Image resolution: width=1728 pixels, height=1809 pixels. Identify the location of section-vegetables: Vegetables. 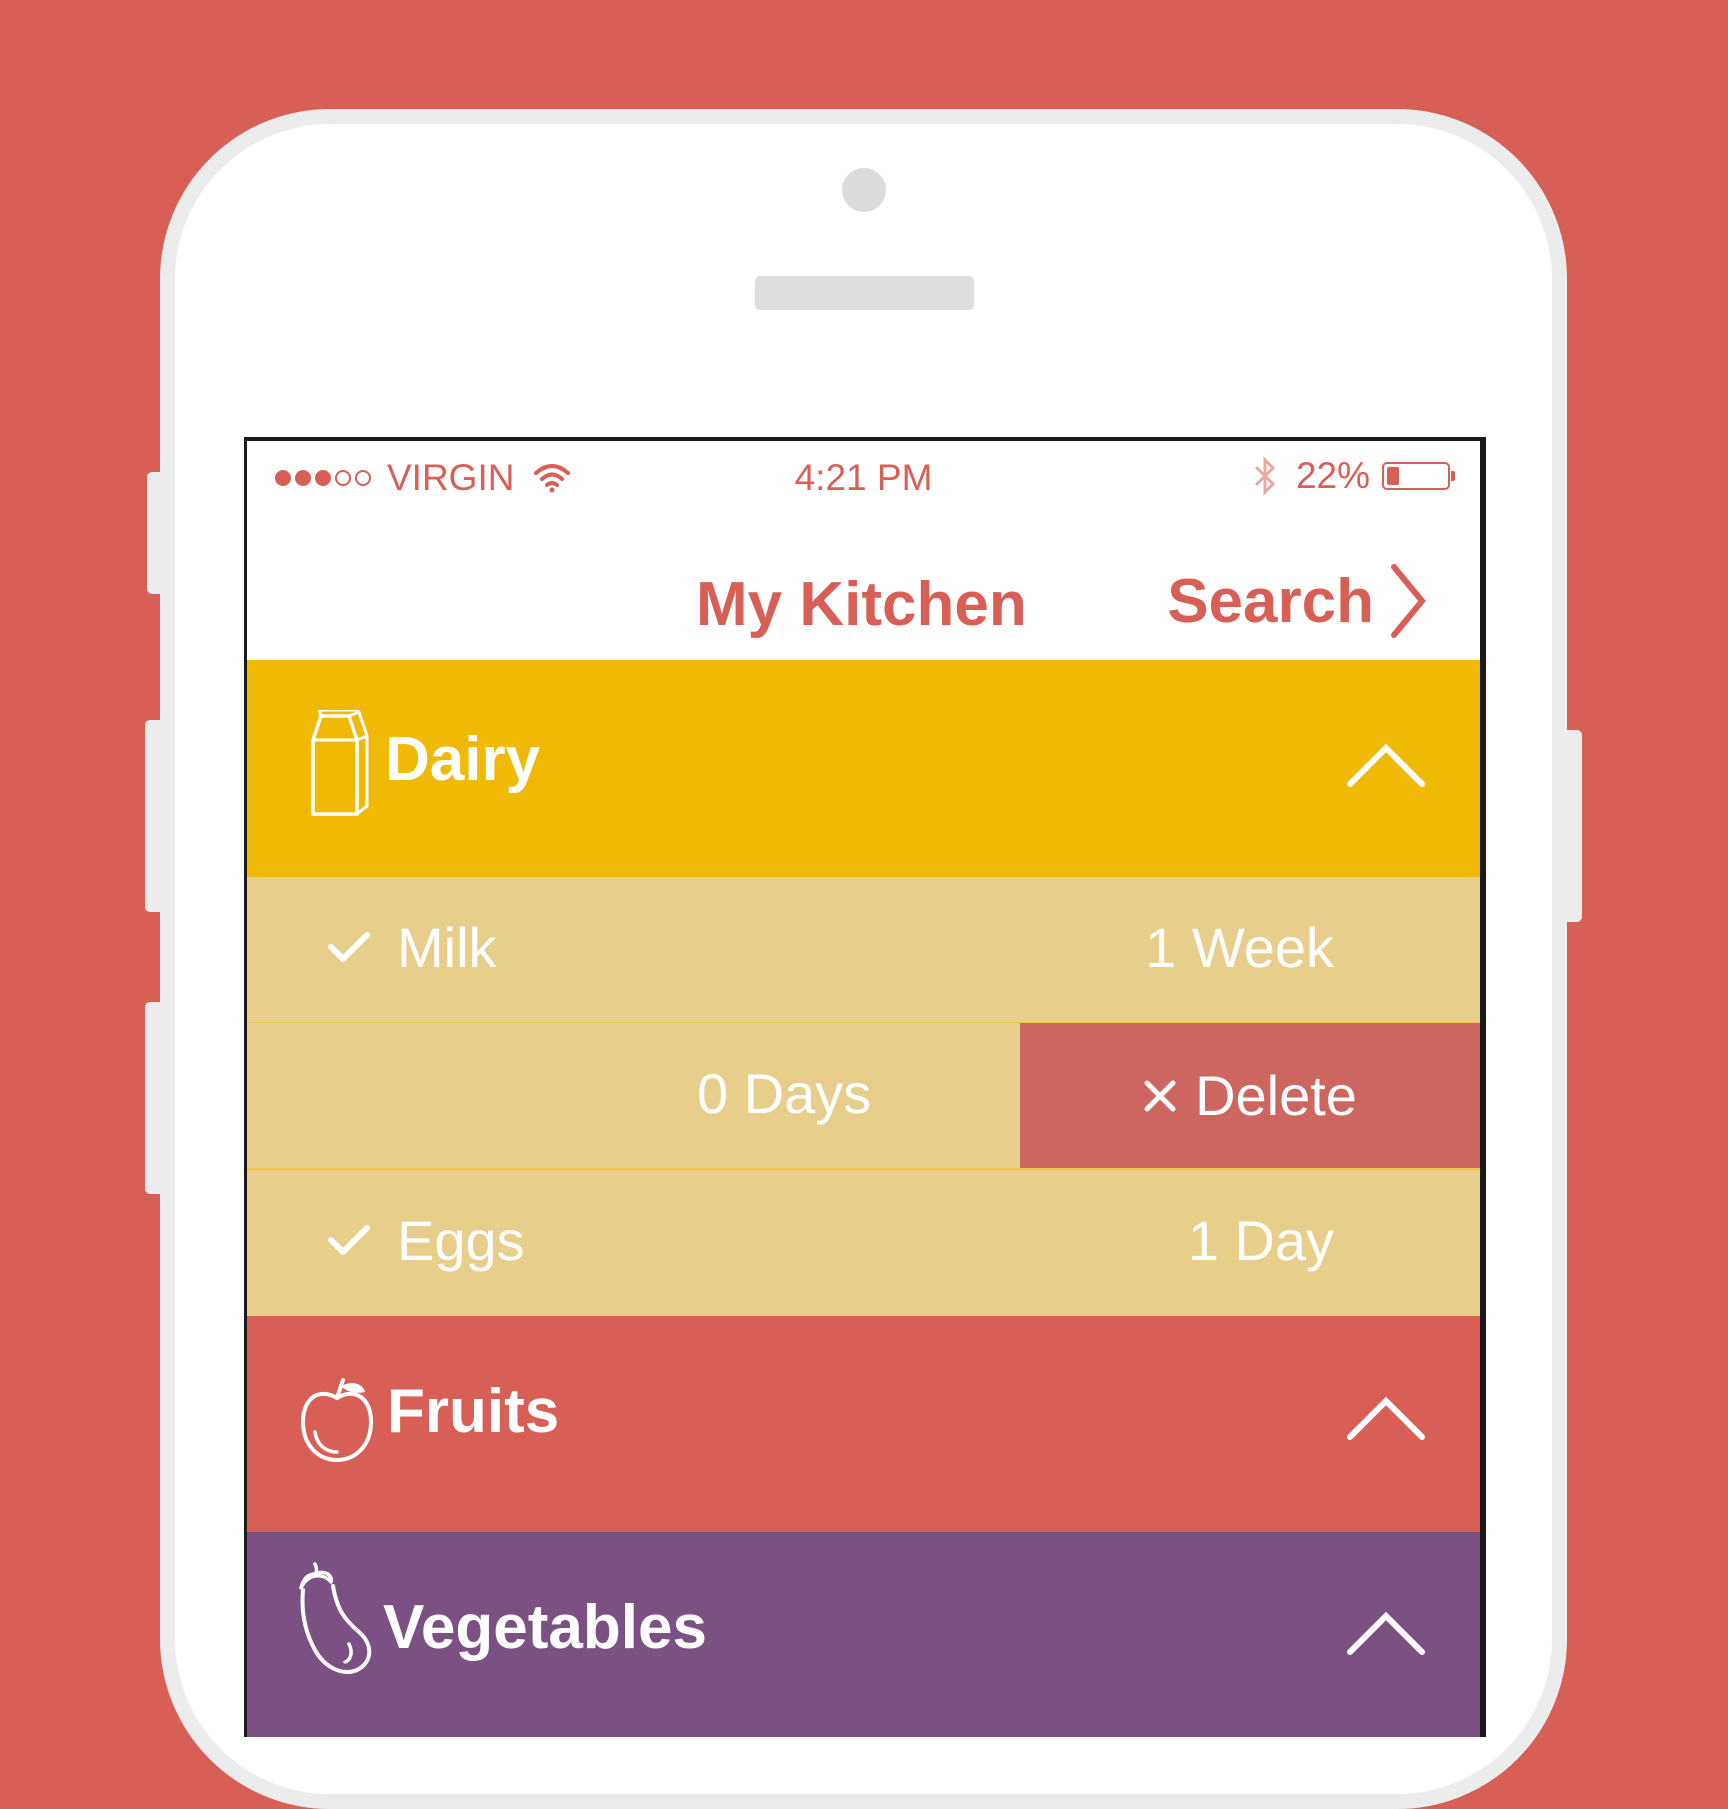
(863, 1634).